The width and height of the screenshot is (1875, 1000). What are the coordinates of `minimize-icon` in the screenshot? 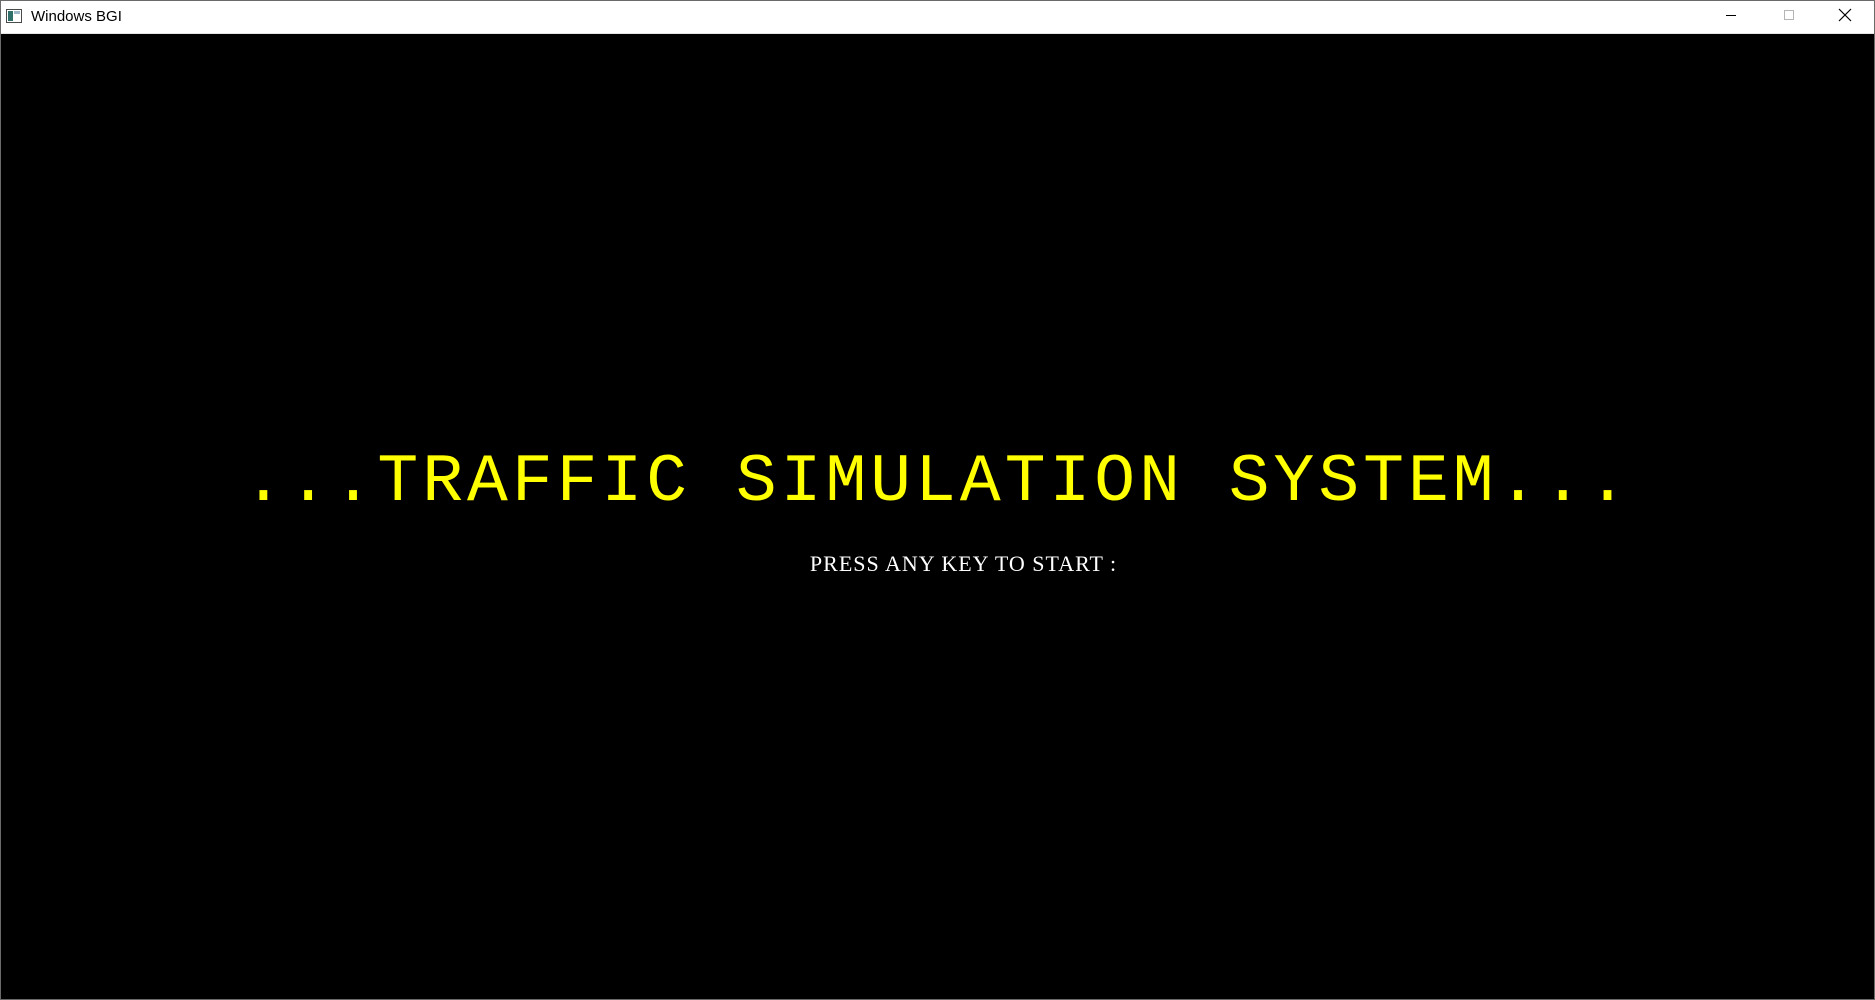 It's located at (1731, 17).